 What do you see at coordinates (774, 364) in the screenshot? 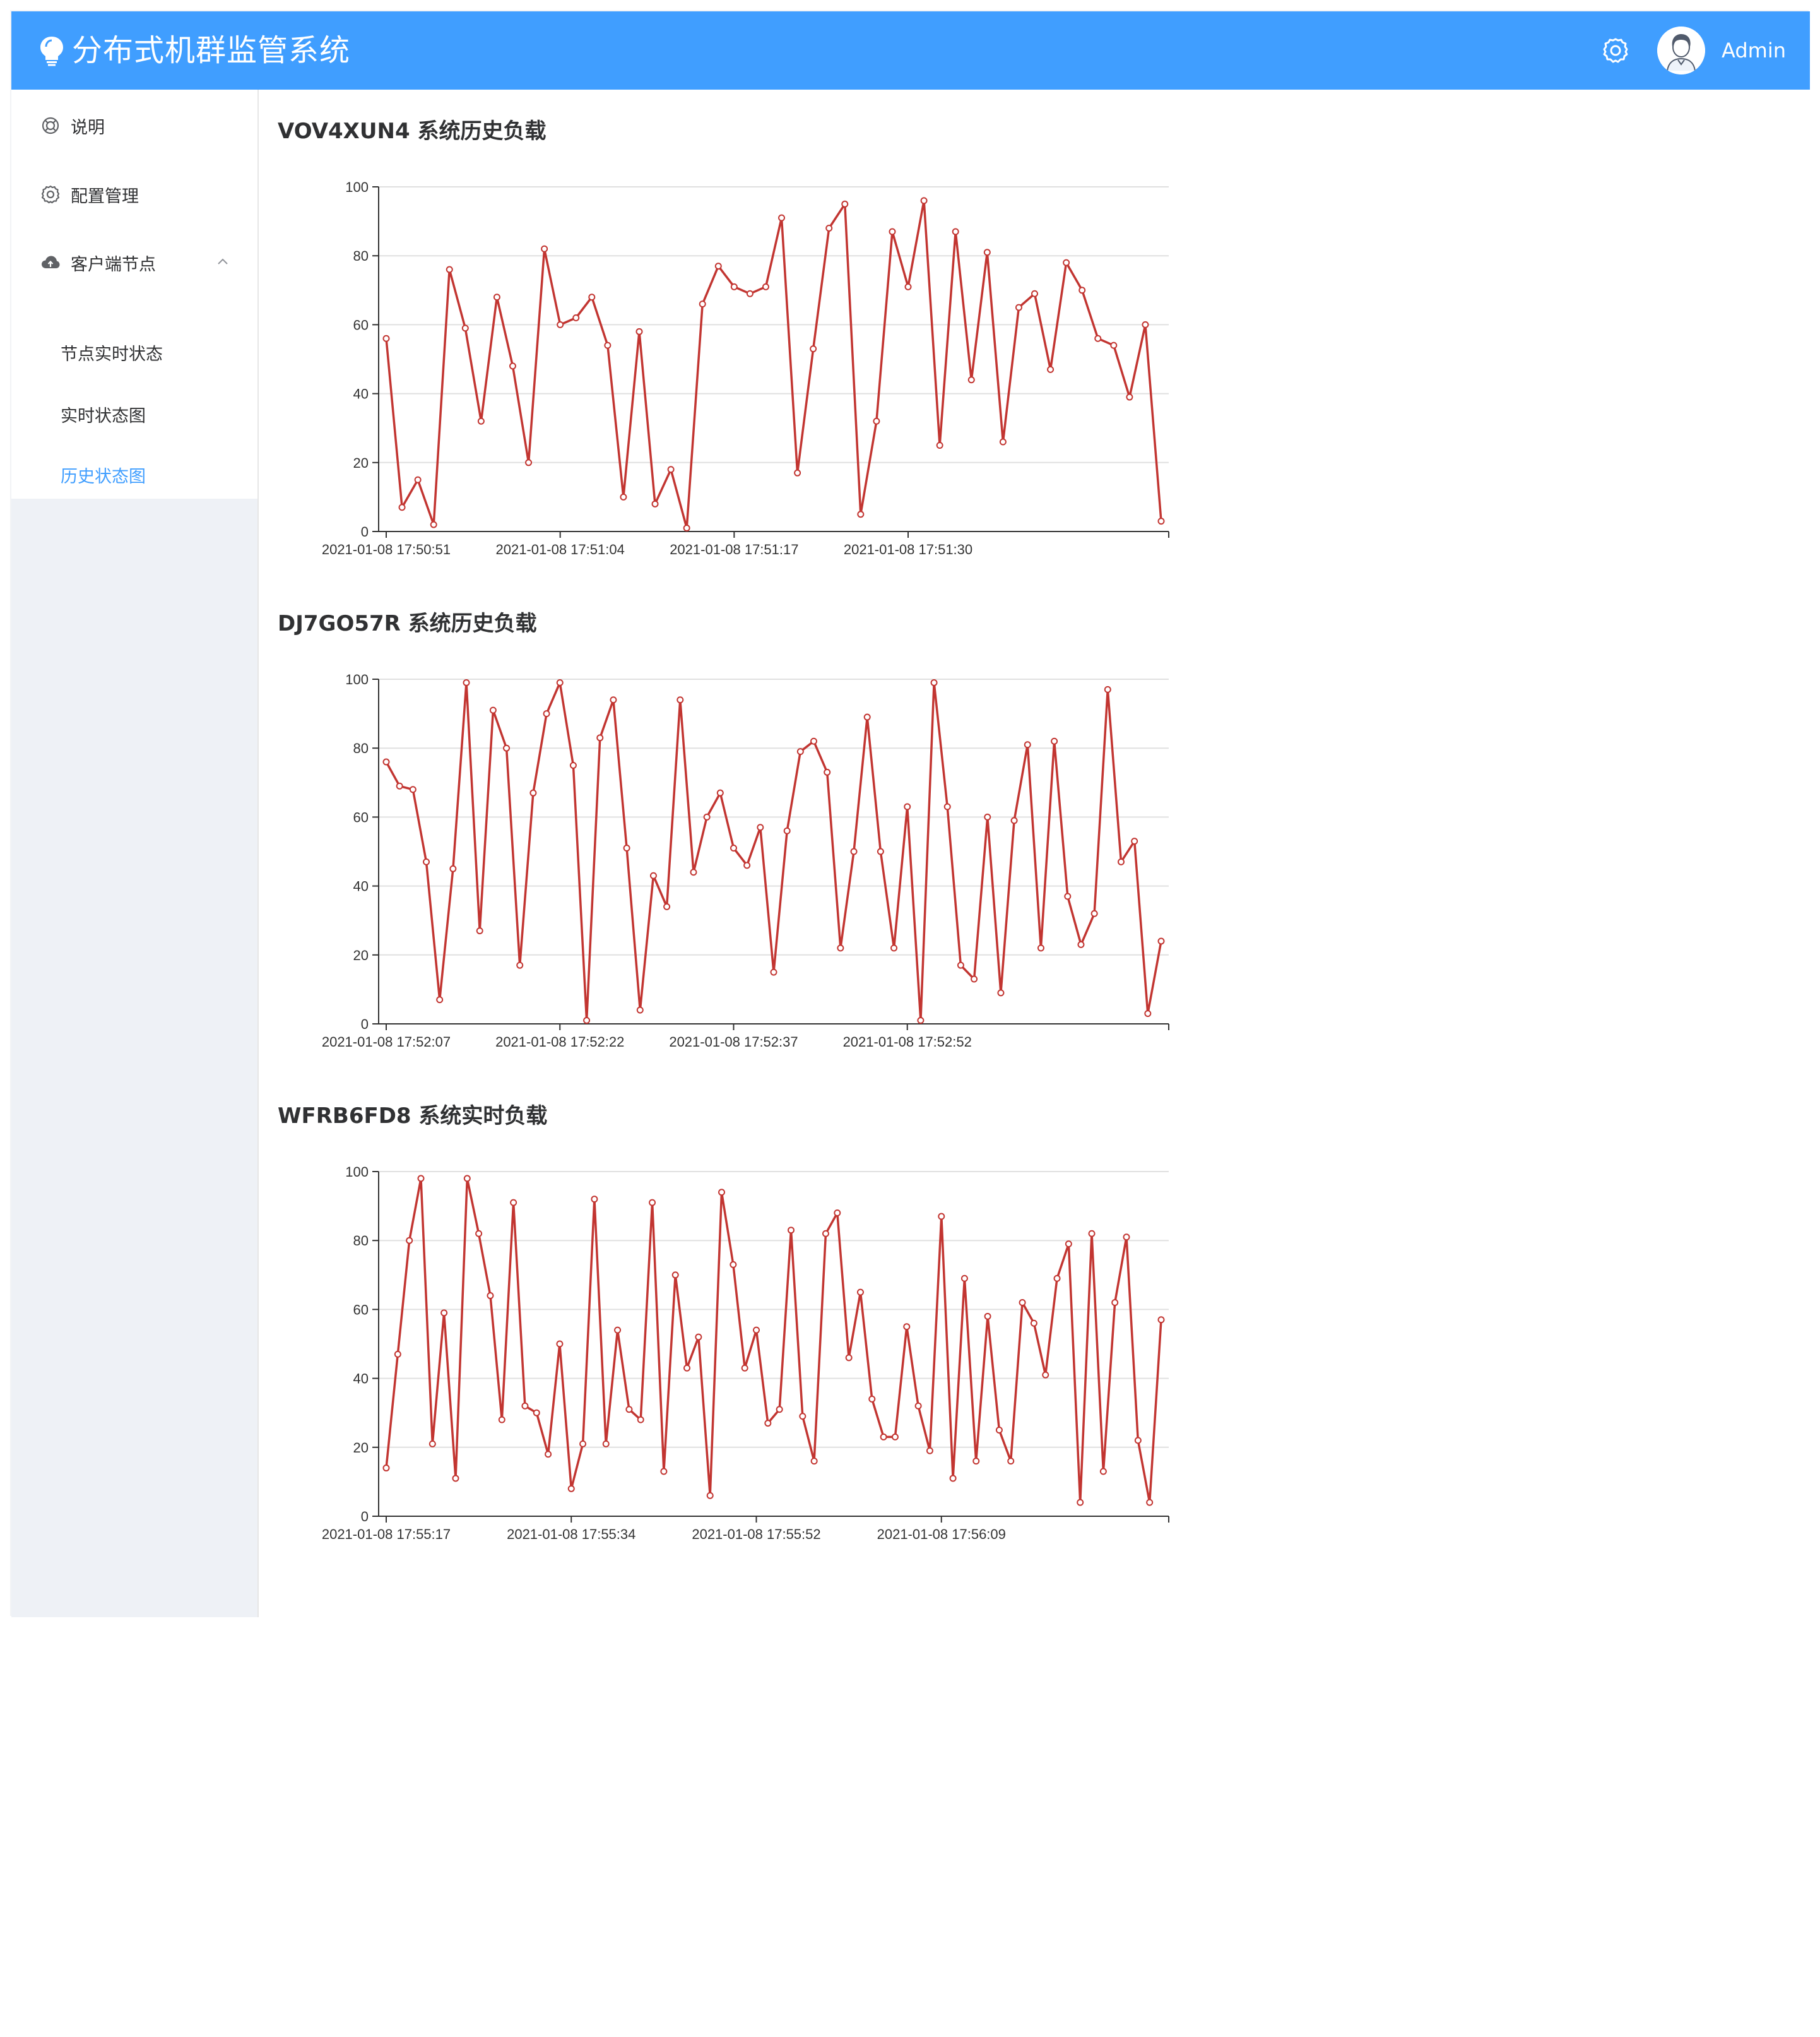
I see `series-line` at bounding box center [774, 364].